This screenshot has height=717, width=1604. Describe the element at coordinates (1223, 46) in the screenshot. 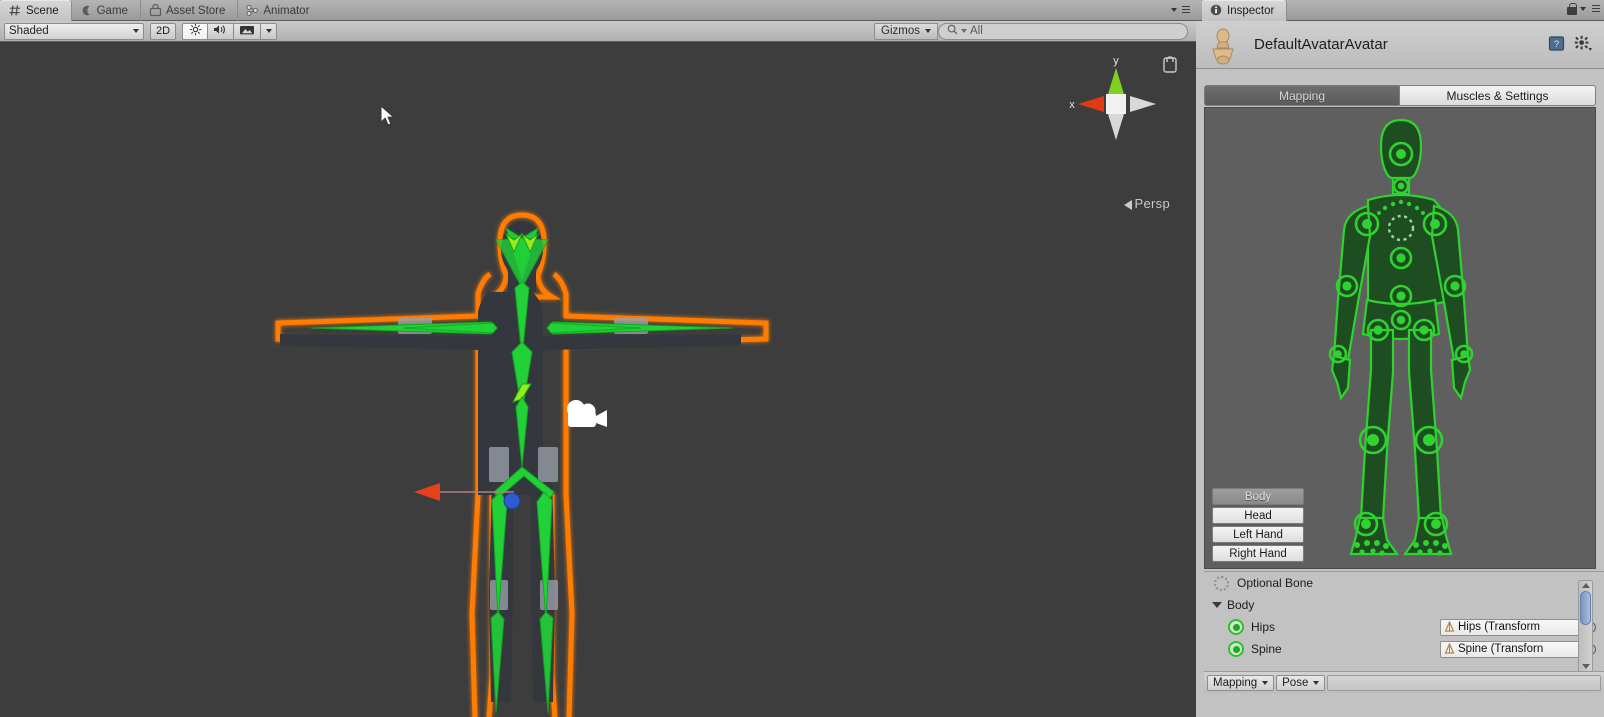

I see `avatar-icon` at that location.